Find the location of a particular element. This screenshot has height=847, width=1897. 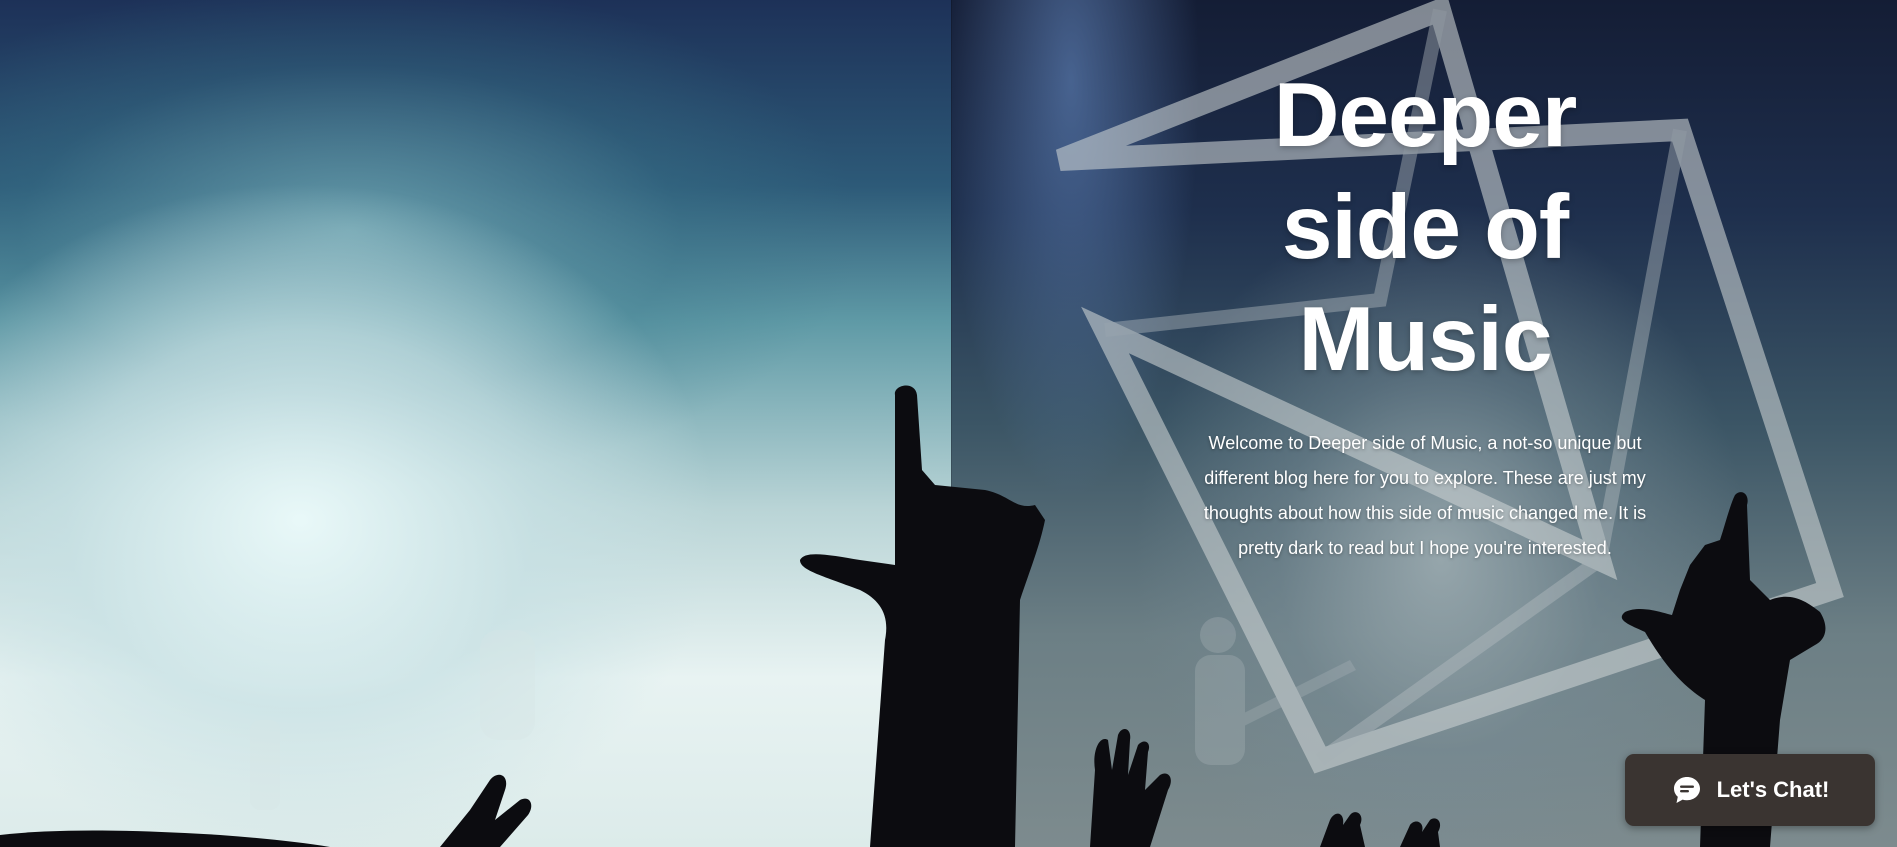

page-title: Deeper side of Music is located at coordinates (1425, 228).